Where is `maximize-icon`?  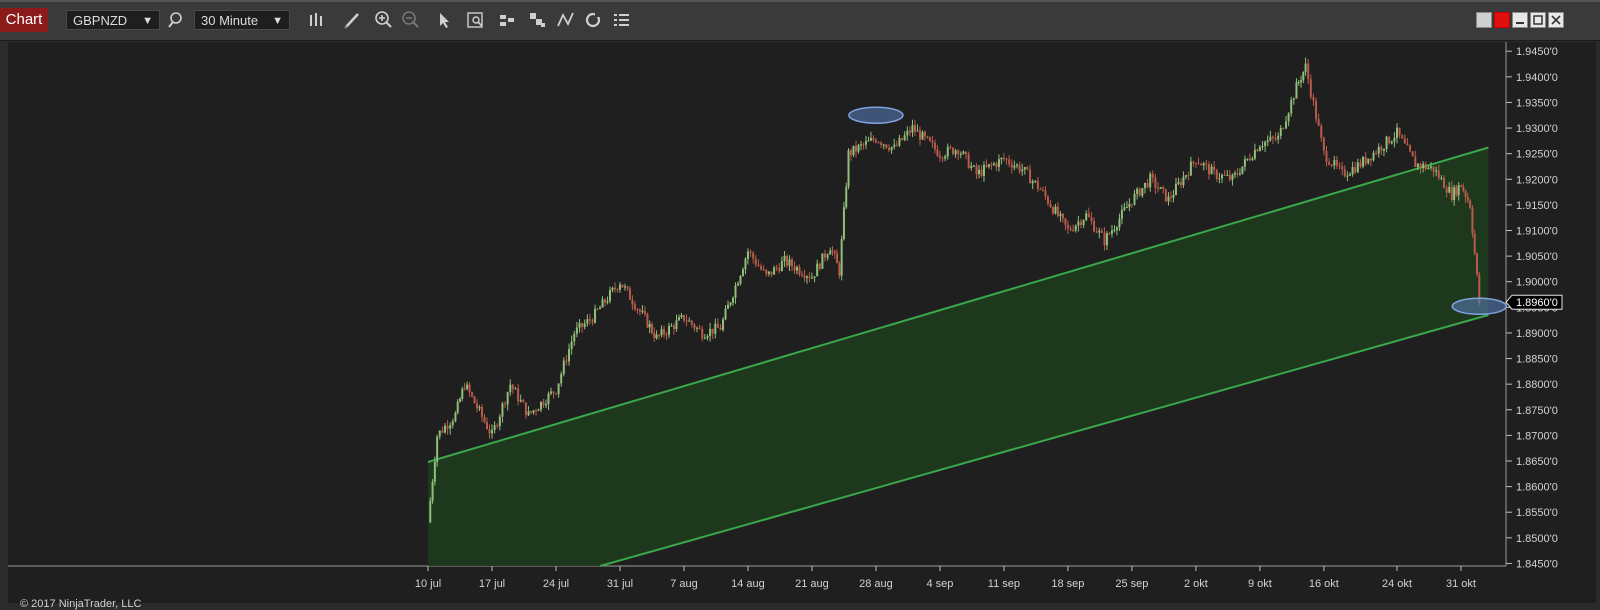
maximize-icon is located at coordinates (1538, 20).